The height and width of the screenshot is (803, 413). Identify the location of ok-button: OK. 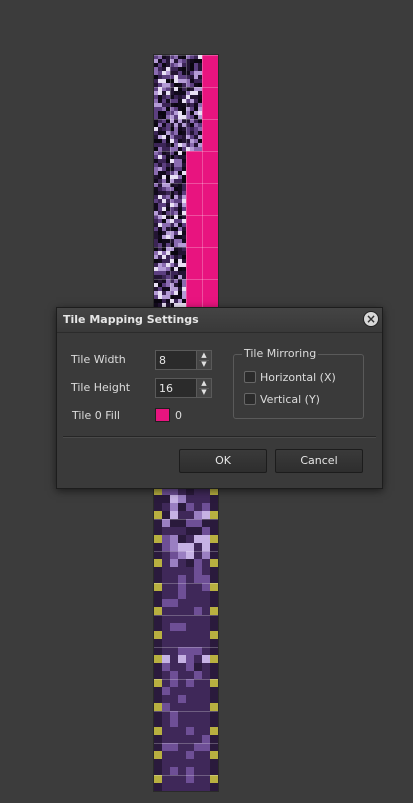
(223, 461).